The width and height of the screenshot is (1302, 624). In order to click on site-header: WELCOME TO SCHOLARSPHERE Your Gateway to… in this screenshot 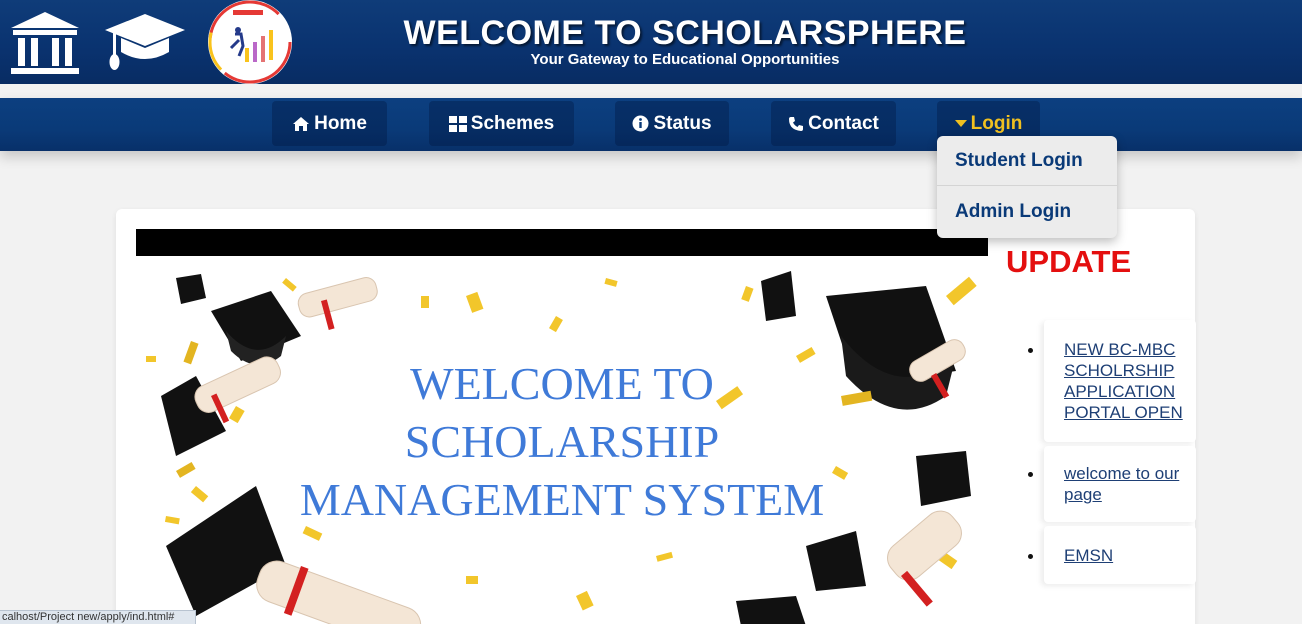, I will do `click(651, 42)`.